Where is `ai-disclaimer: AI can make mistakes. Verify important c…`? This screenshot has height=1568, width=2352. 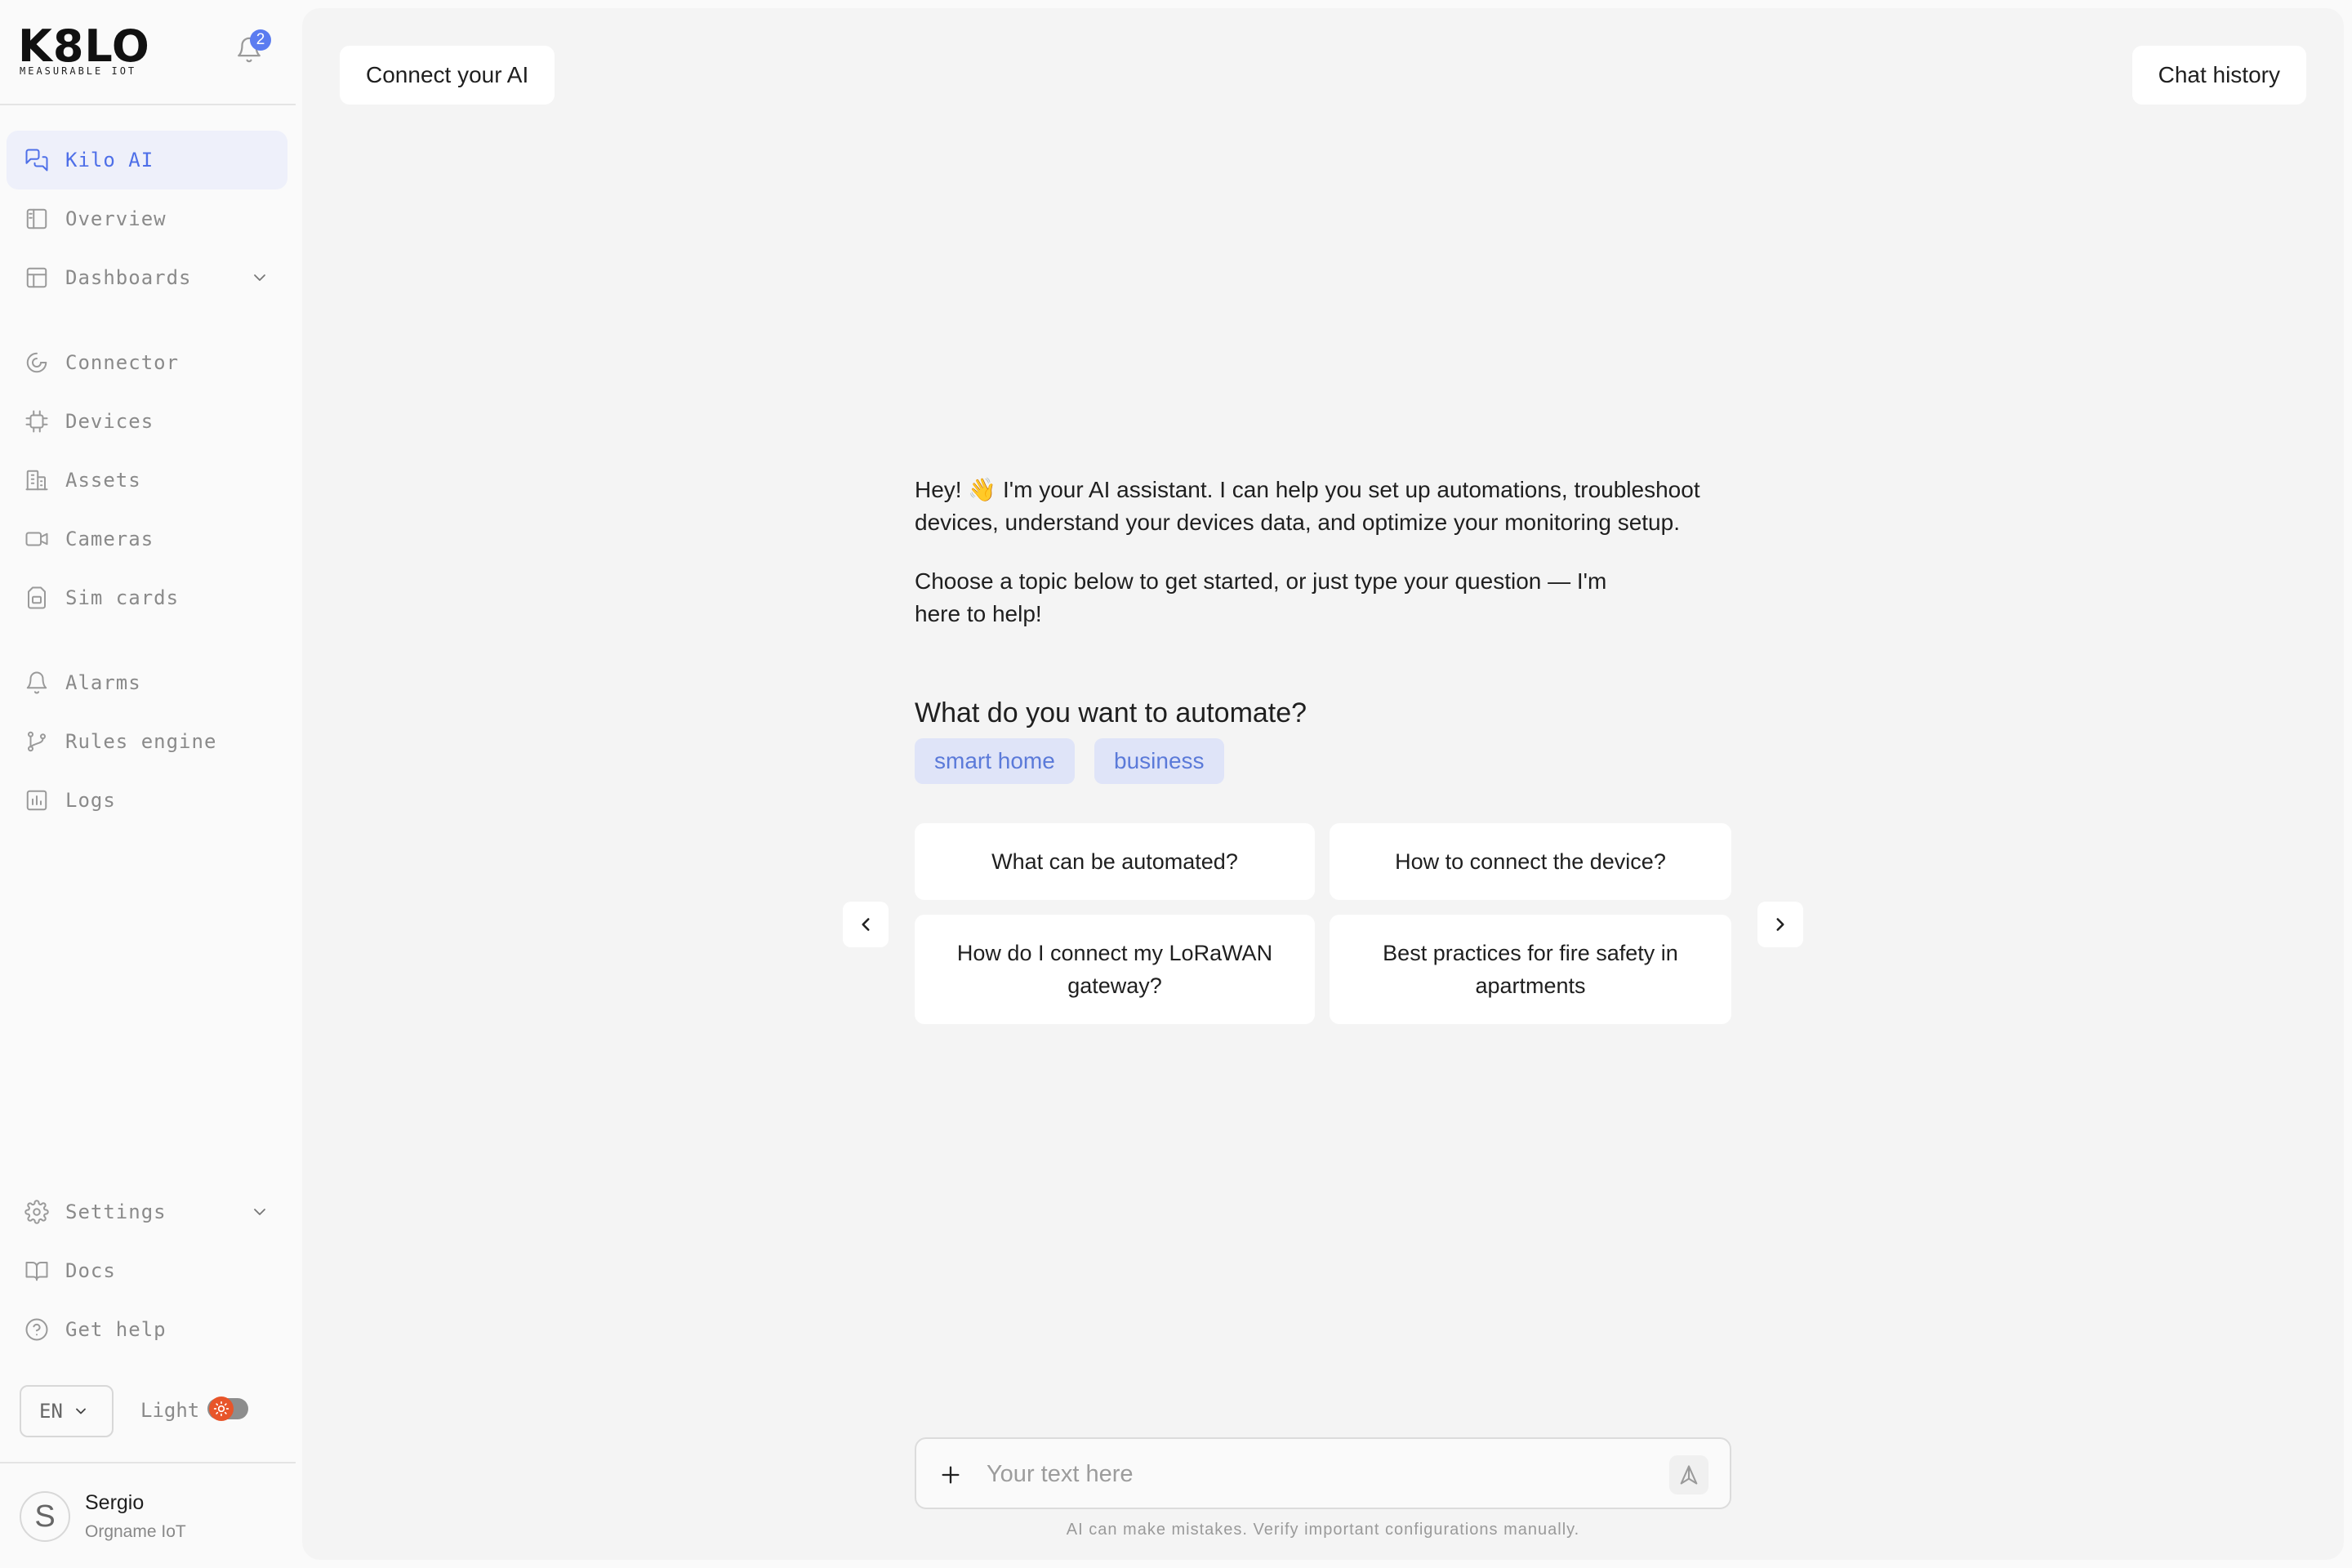 ai-disclaimer: AI can make mistakes. Verify important c… is located at coordinates (1323, 1530).